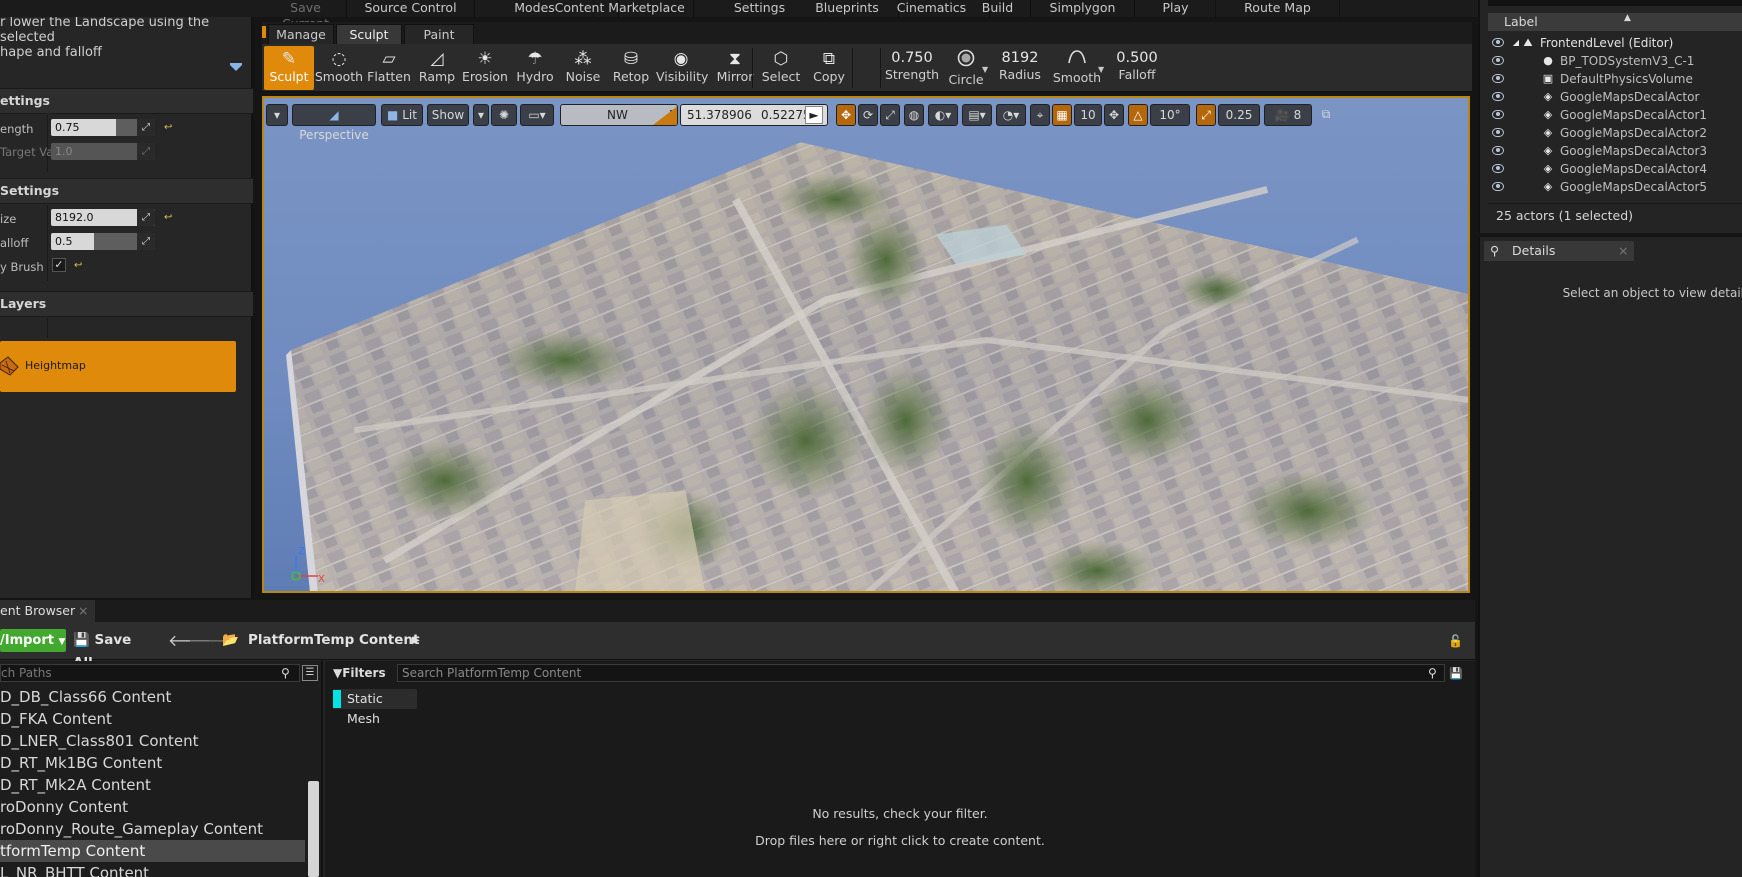 Image resolution: width=1742 pixels, height=877 pixels. I want to click on surface-snap-icon: ◐▾, so click(943, 115).